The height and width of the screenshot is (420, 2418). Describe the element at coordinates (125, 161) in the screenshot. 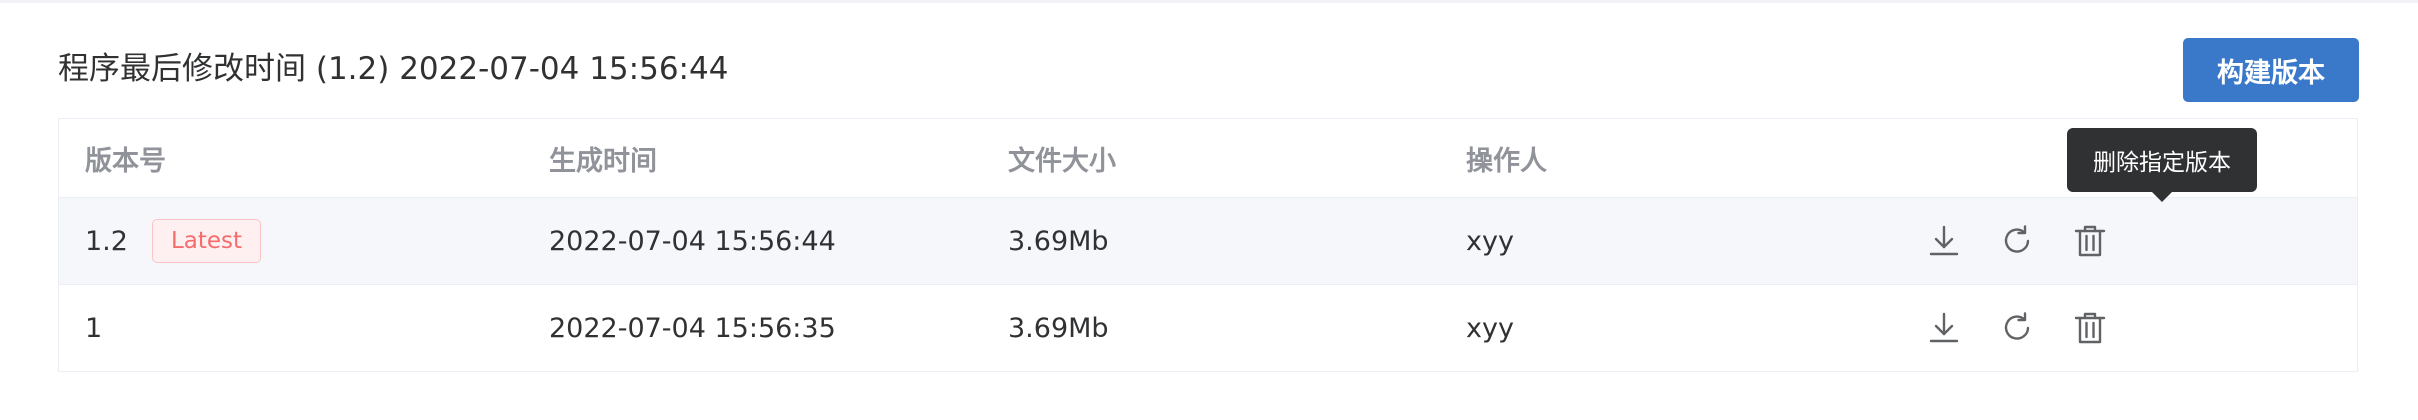

I see `column-header-version: 版本号` at that location.